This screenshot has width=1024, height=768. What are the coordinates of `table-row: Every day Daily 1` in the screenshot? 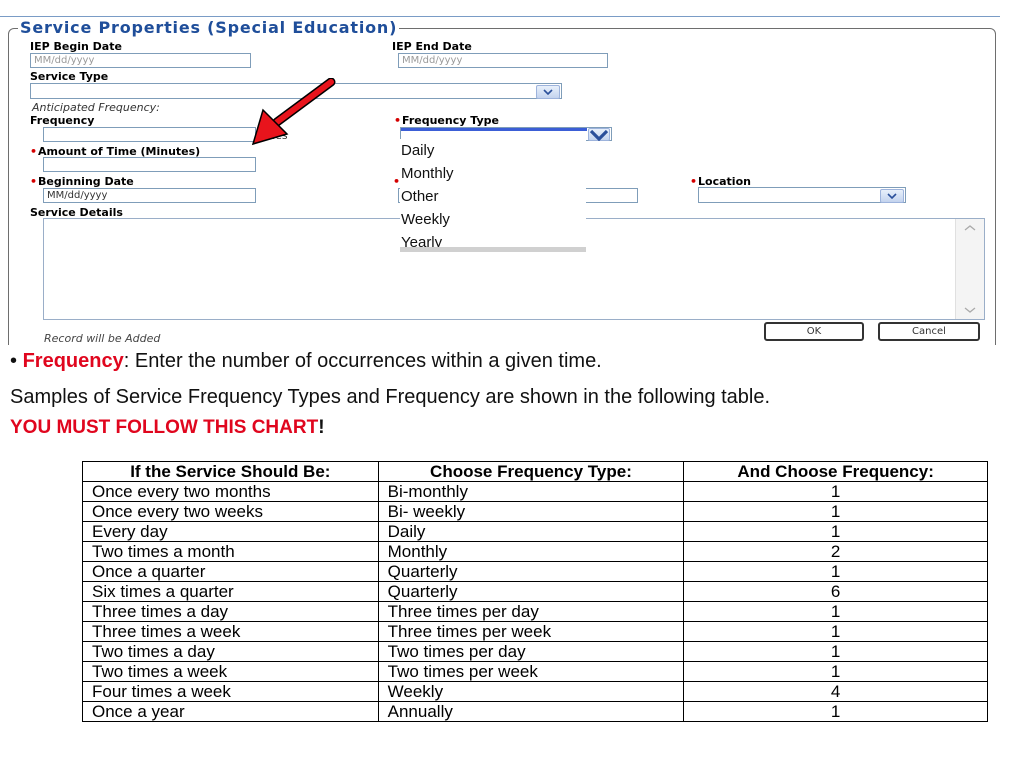 It's located at (535, 531).